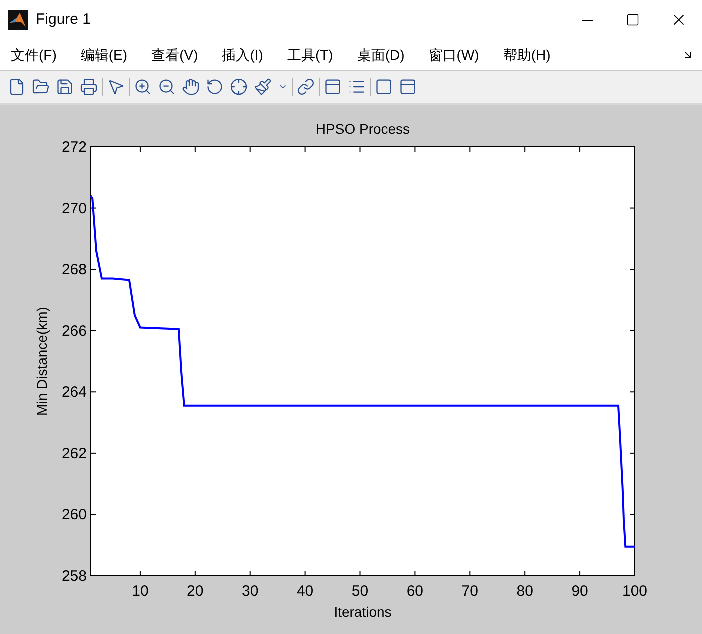 This screenshot has width=702, height=634. Describe the element at coordinates (633, 20) in the screenshot. I see `maximize-icon` at that location.